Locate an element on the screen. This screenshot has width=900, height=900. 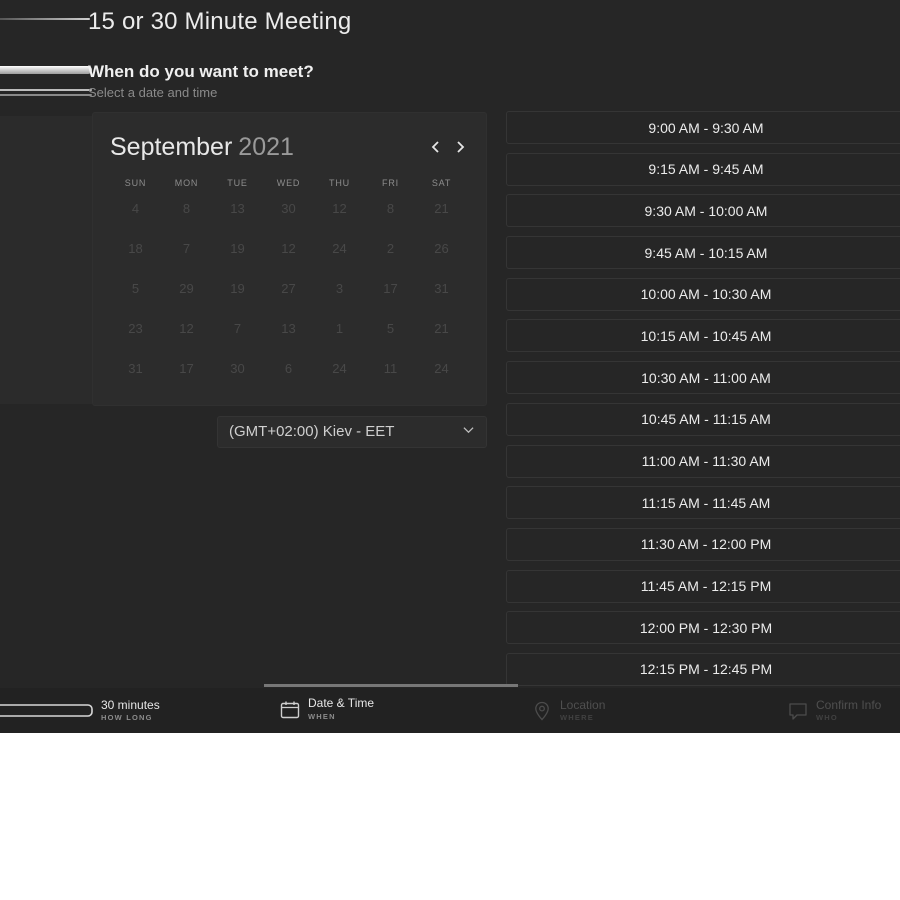
calendar-month: September is located at coordinates (171, 147).